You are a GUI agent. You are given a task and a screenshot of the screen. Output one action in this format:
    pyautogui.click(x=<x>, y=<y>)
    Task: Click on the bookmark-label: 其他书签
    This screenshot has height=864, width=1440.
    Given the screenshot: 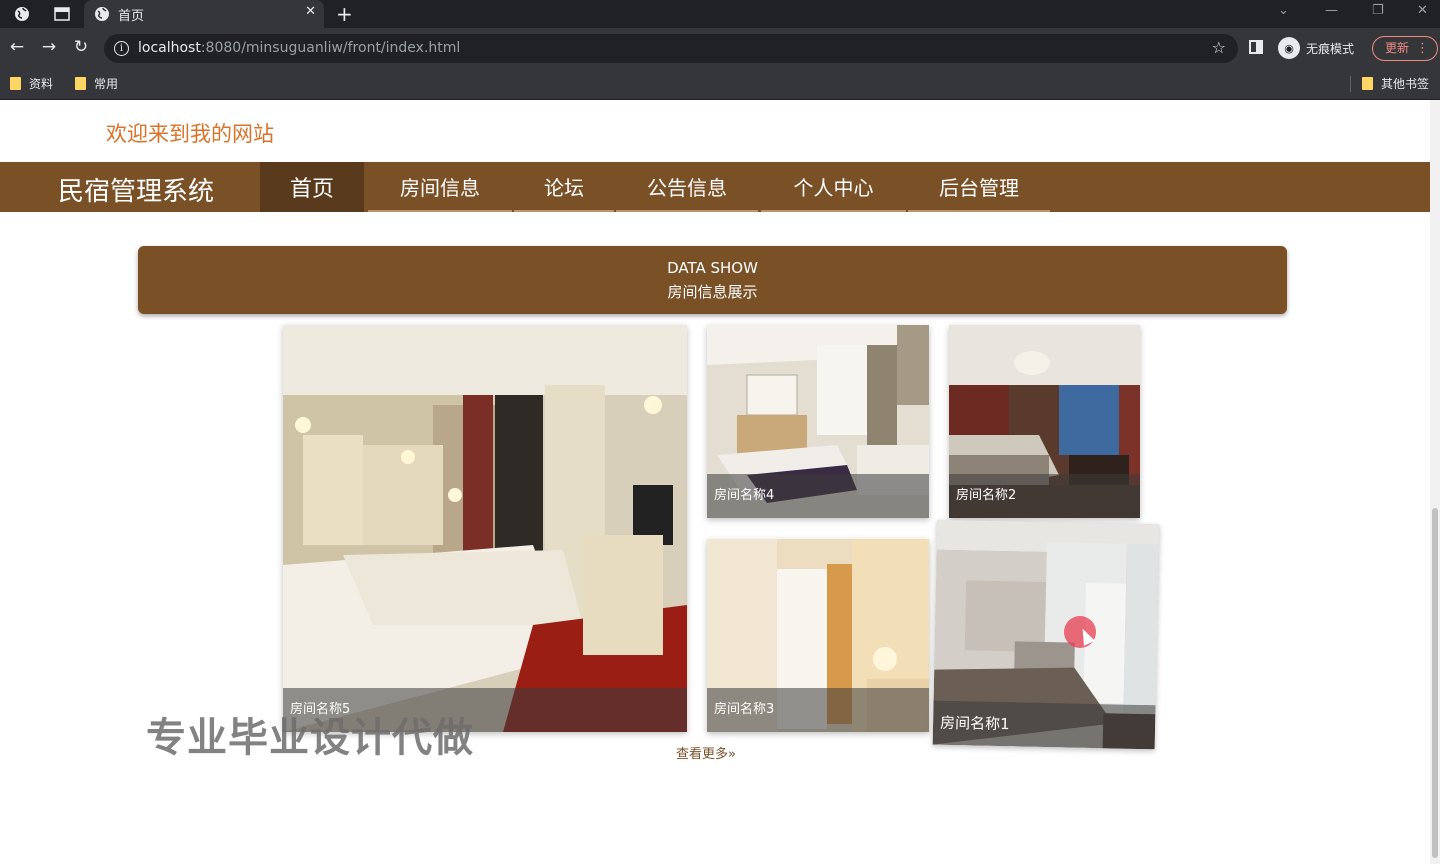 What is the action you would take?
    pyautogui.click(x=1405, y=84)
    